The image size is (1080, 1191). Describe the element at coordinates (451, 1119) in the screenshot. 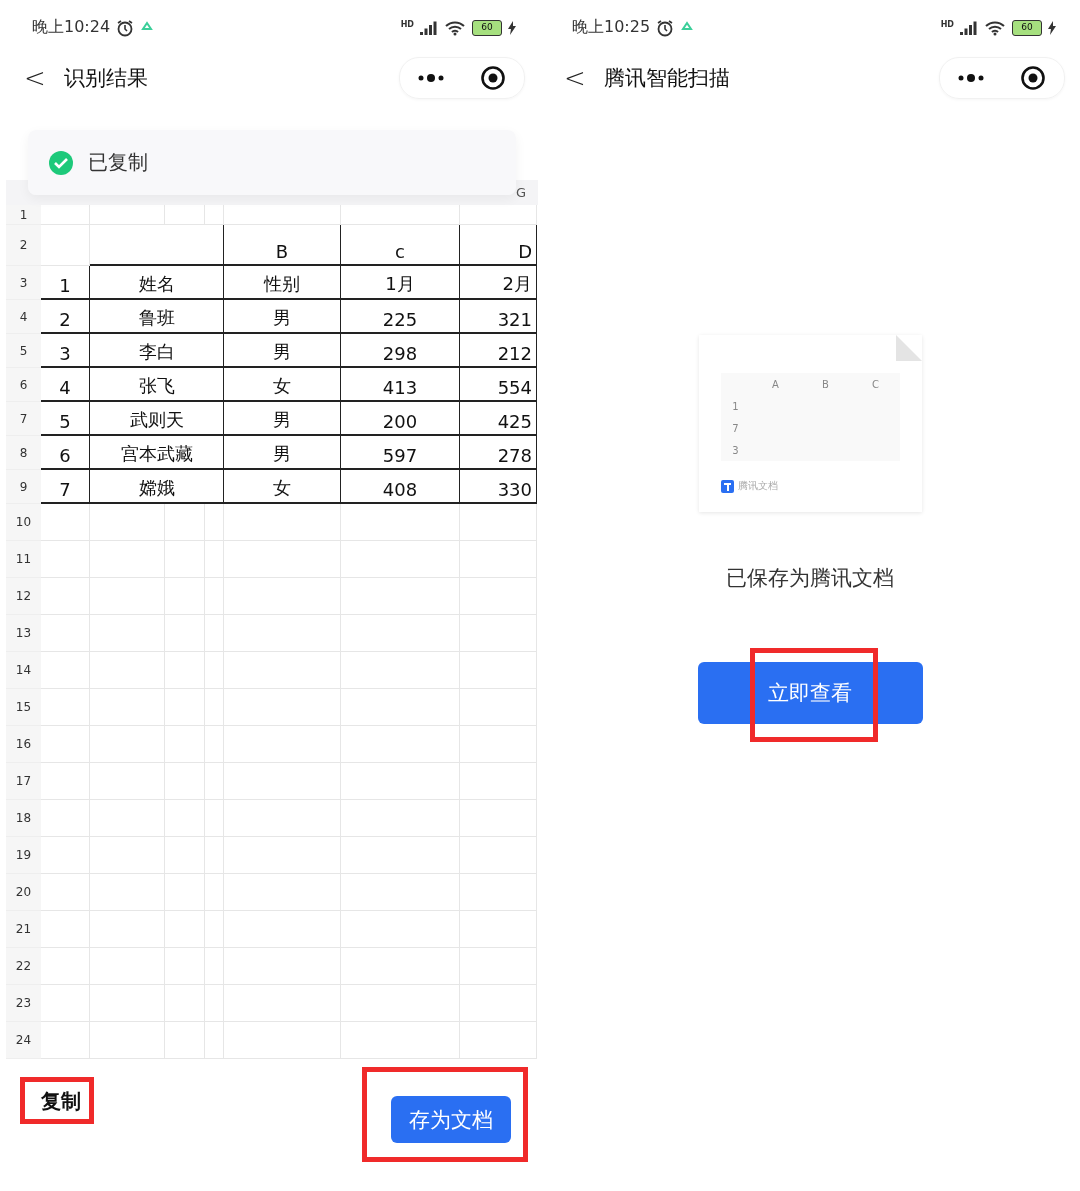

I see `save-document-button: 存为文档` at that location.